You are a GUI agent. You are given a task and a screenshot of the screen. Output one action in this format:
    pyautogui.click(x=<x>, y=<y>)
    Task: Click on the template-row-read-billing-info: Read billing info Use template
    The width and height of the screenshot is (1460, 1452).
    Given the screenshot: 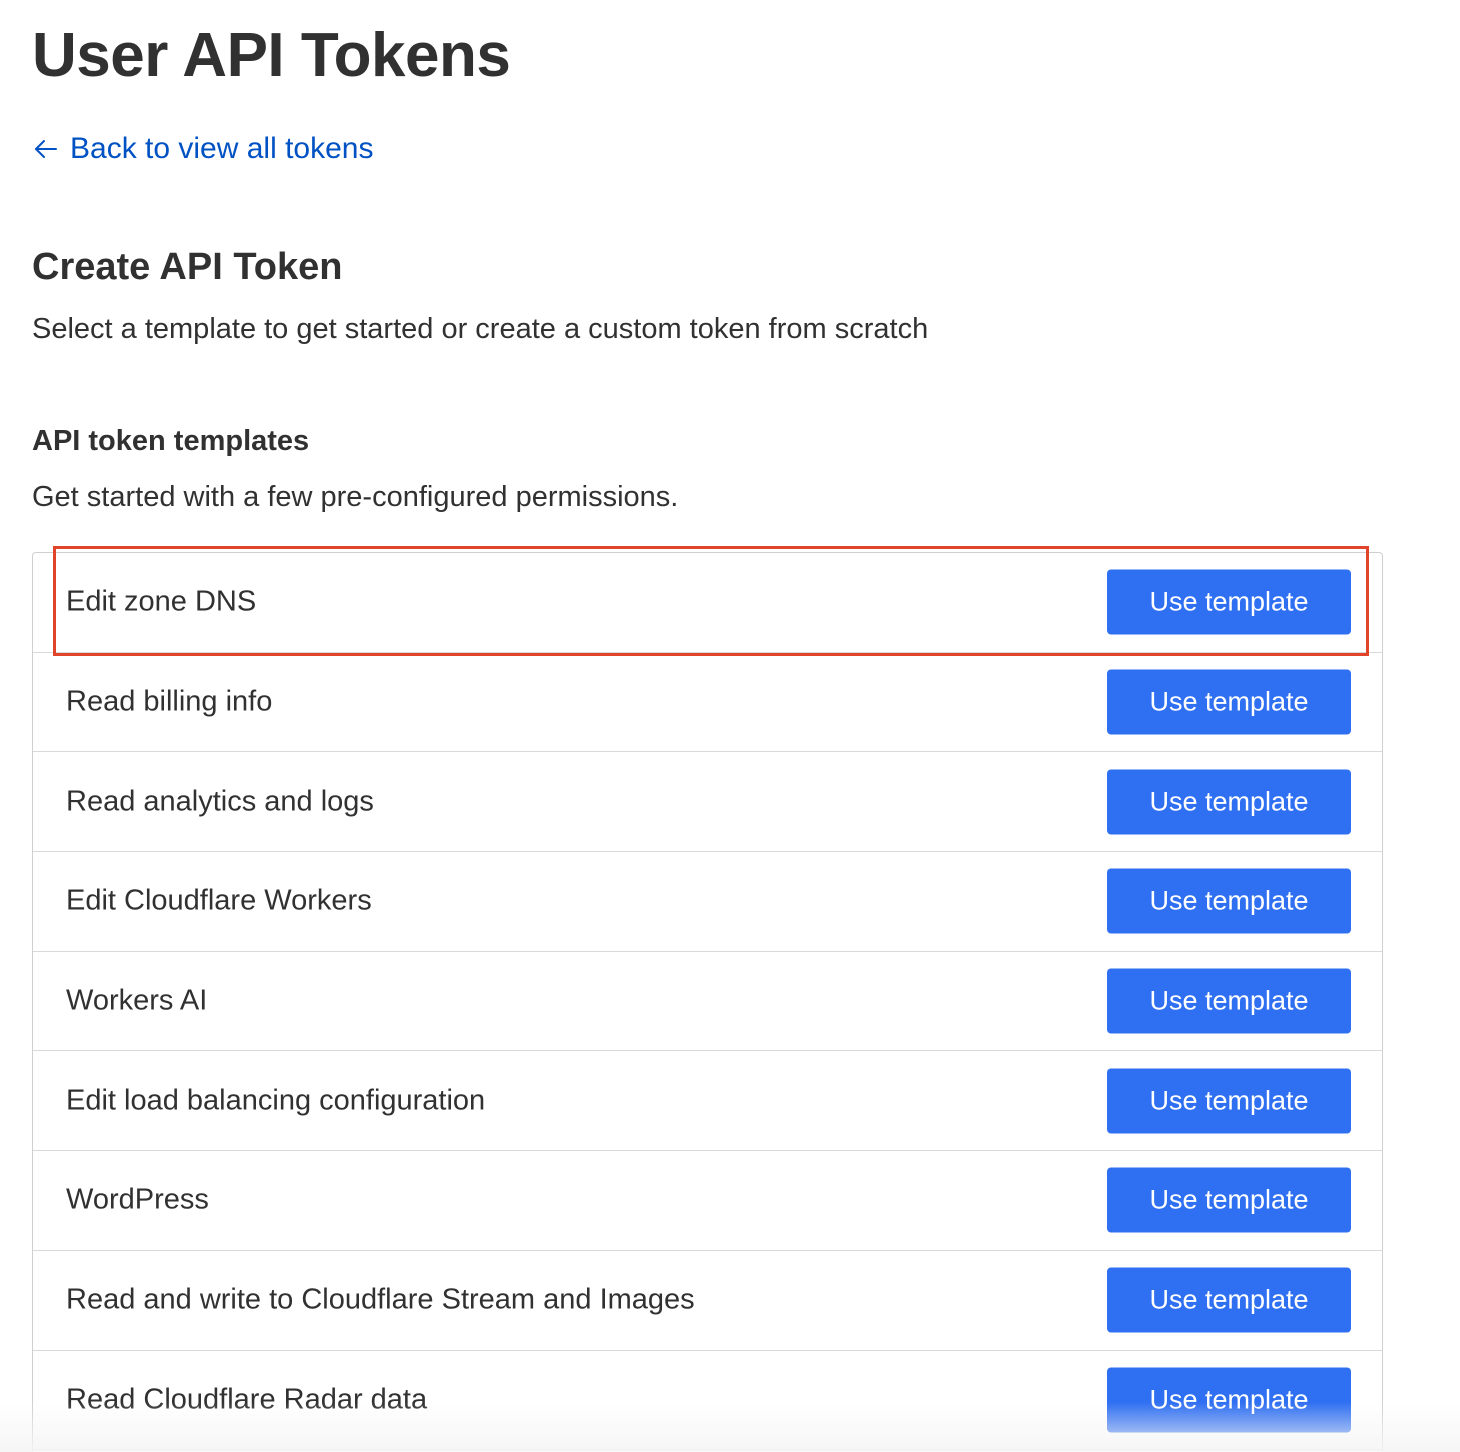 What is the action you would take?
    pyautogui.click(x=707, y=703)
    